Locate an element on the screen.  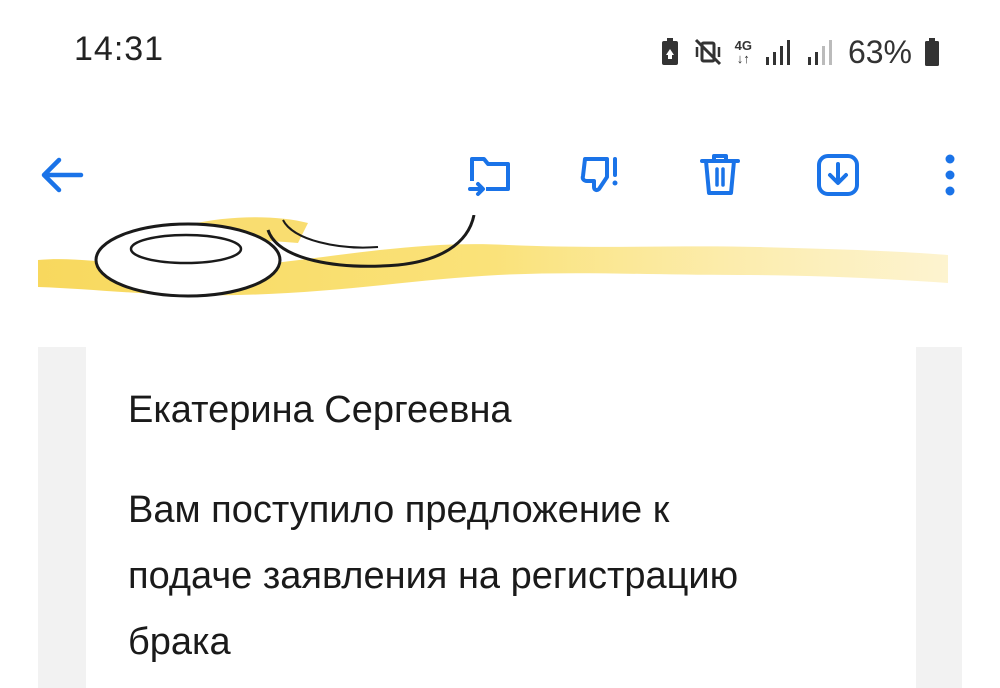
card-gutter-right is located at coordinates (939, 517).